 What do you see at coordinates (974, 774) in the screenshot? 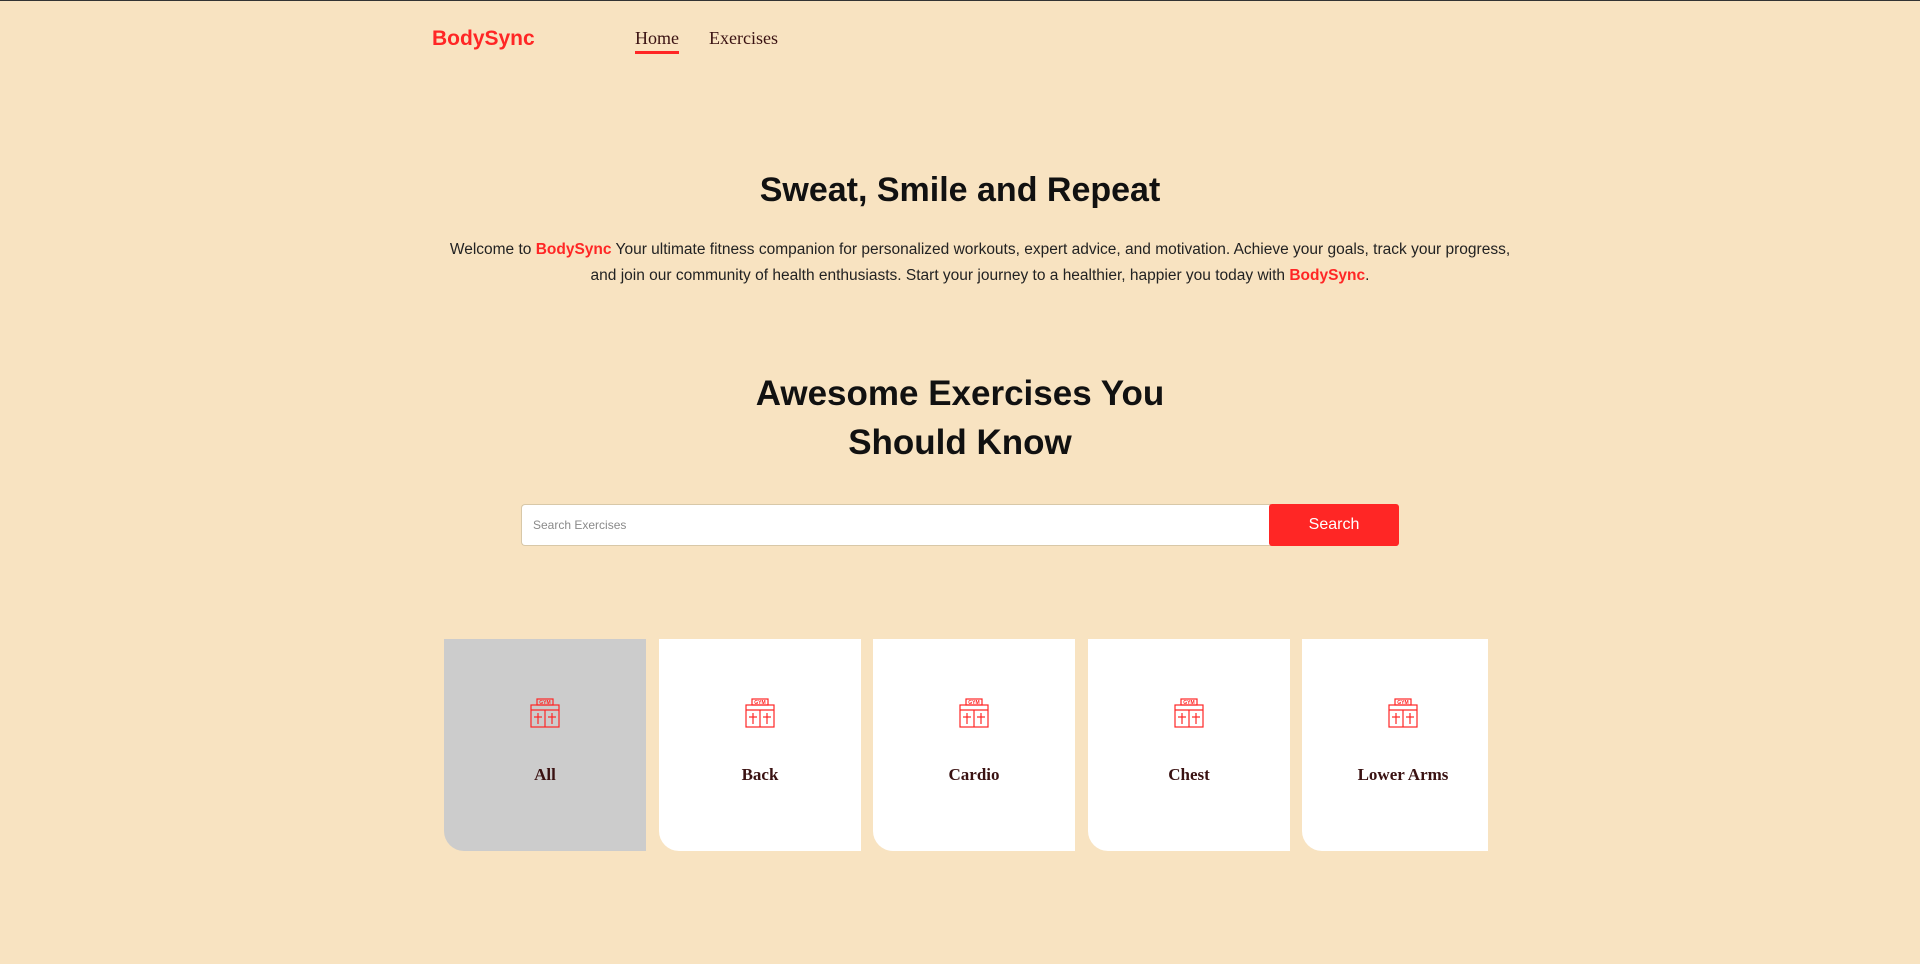
I see `category-label: Cardio` at bounding box center [974, 774].